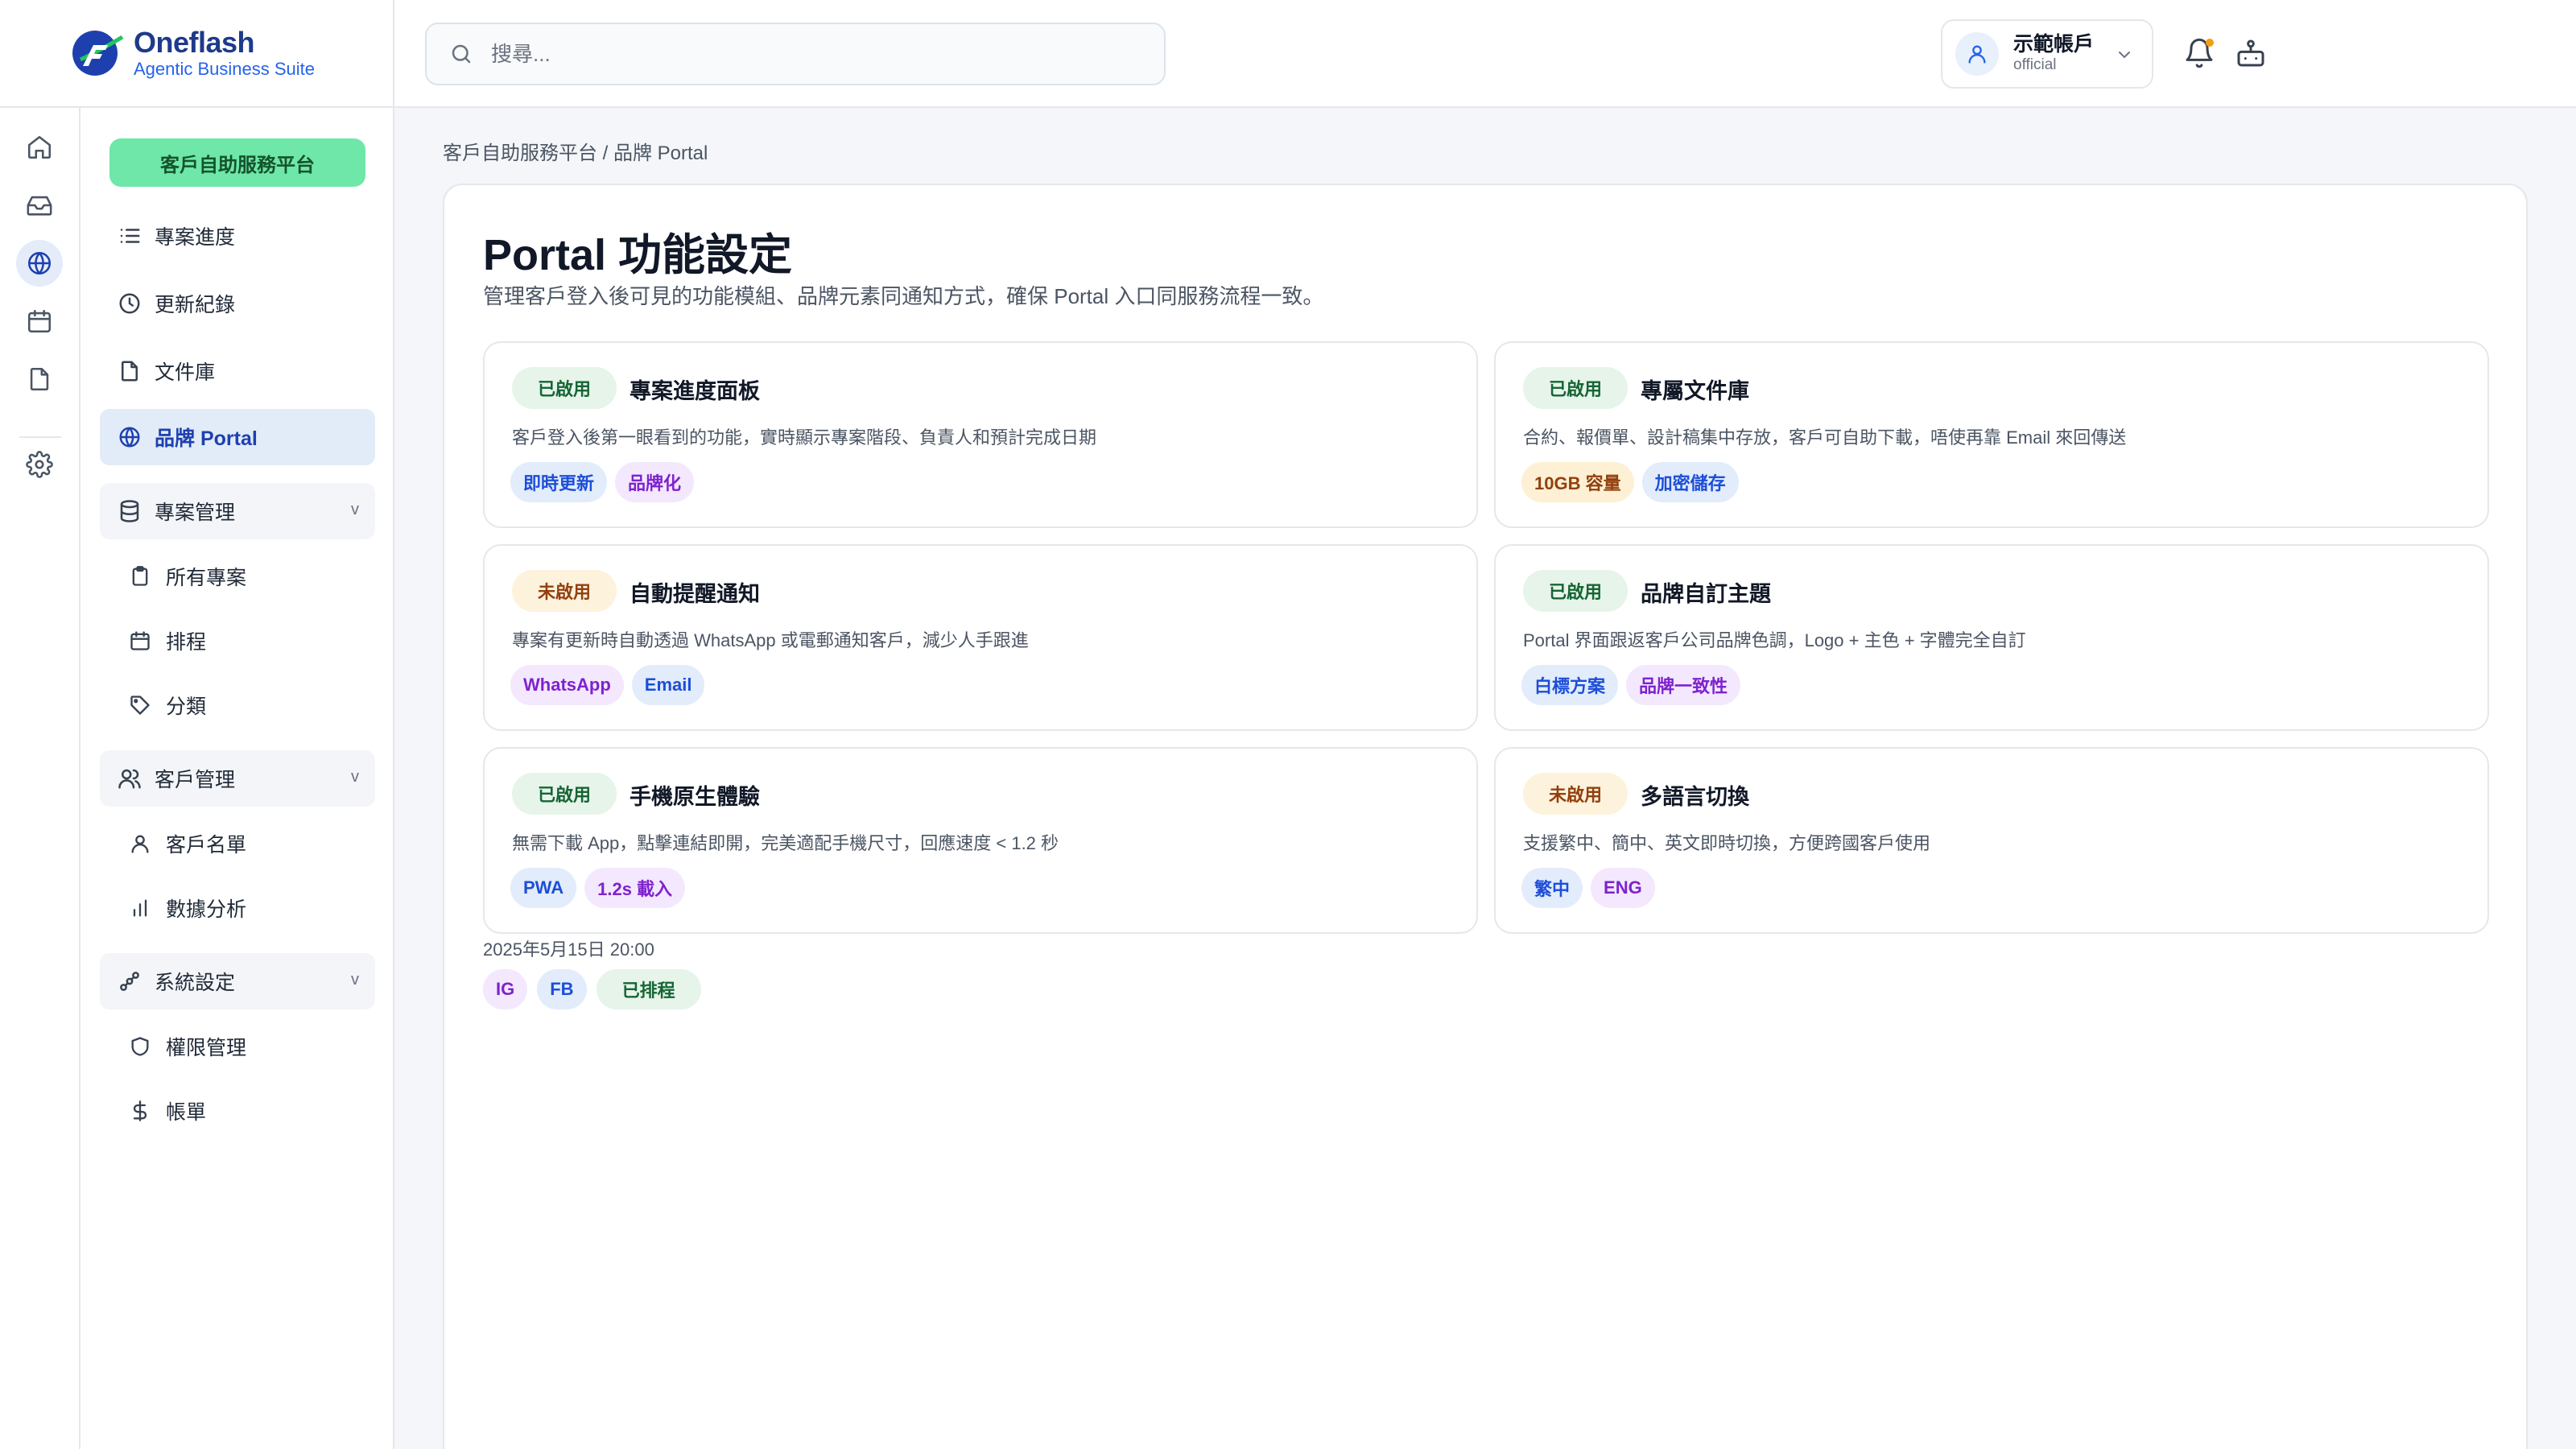  Describe the element at coordinates (39, 464) in the screenshot. I see `rail-settings` at that location.